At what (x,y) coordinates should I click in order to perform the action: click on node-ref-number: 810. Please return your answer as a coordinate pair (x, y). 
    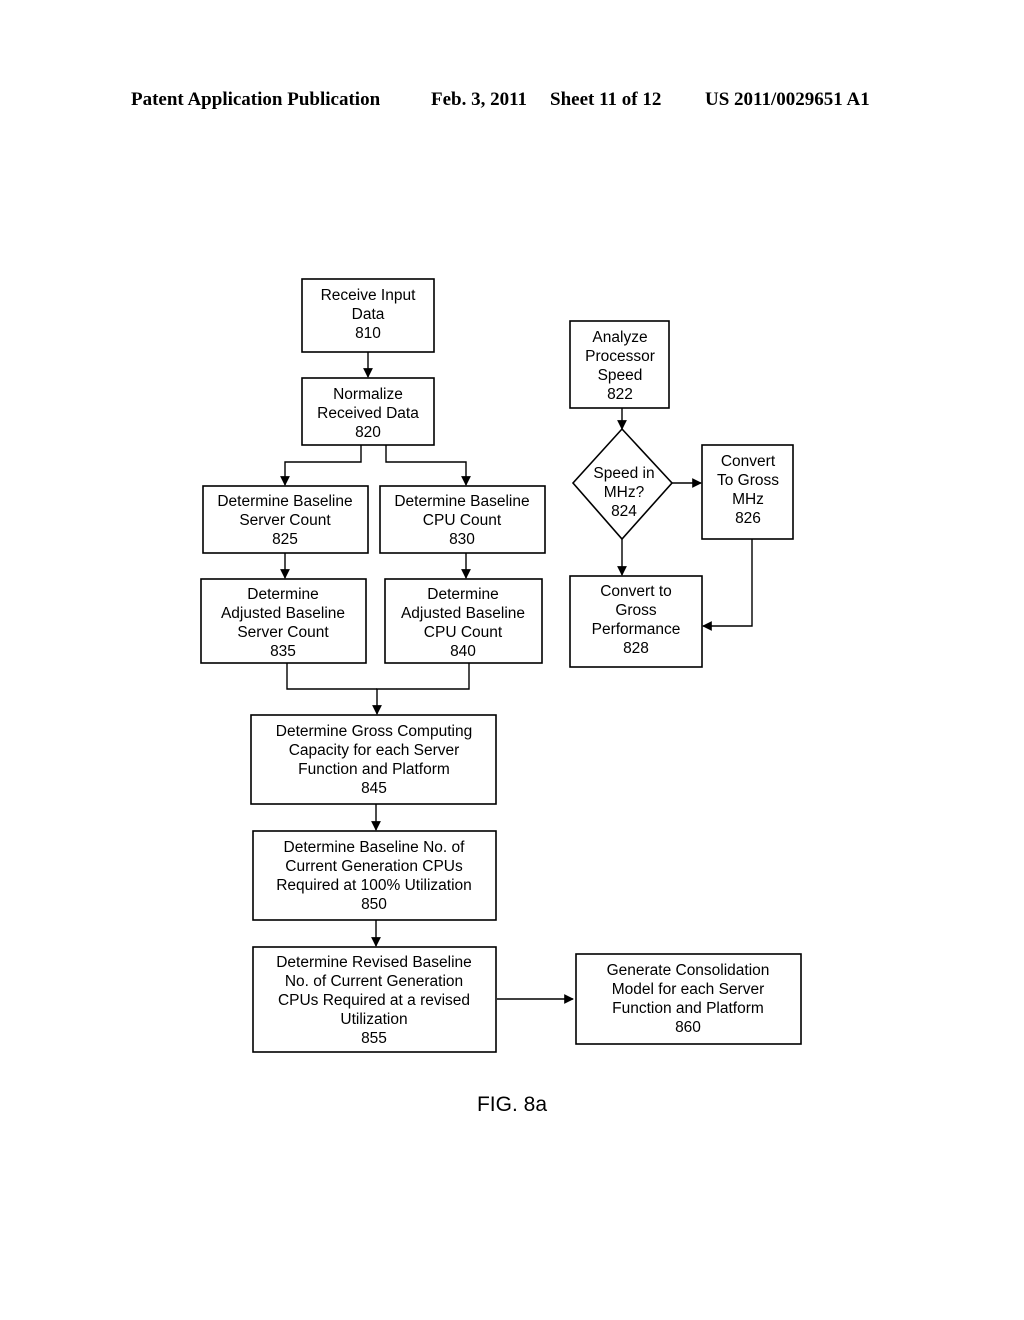
    Looking at the image, I should click on (368, 333).